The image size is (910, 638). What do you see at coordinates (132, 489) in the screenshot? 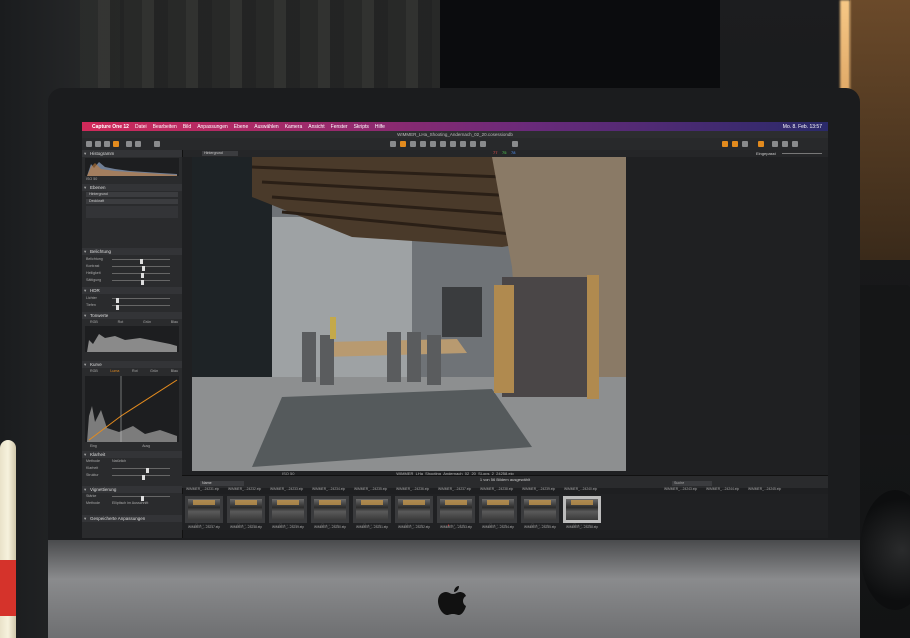
I see `section-vignetting: Vignettierung` at bounding box center [132, 489].